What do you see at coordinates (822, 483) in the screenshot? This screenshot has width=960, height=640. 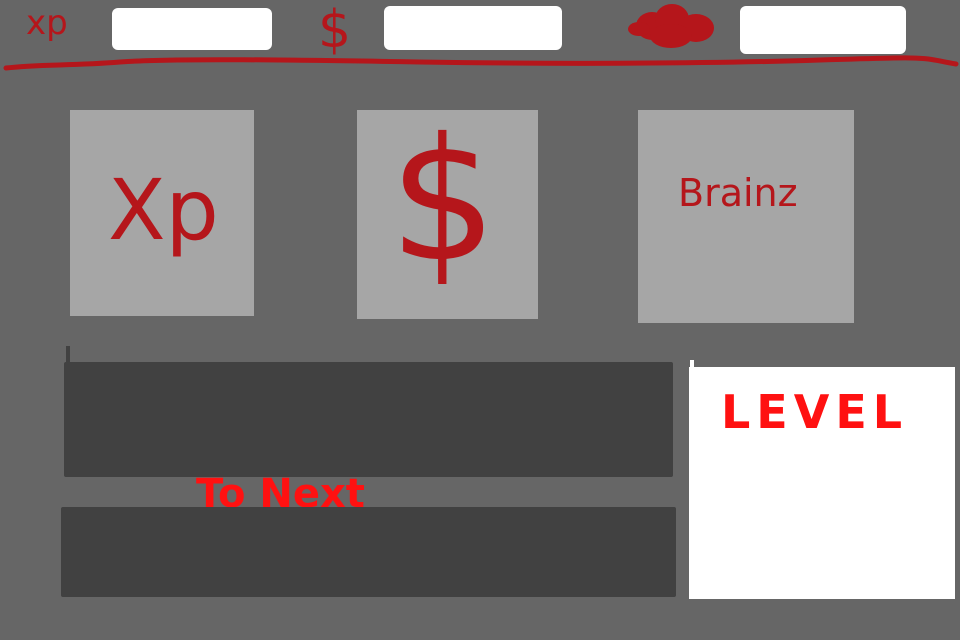 I see `level-panel: LEVEL` at bounding box center [822, 483].